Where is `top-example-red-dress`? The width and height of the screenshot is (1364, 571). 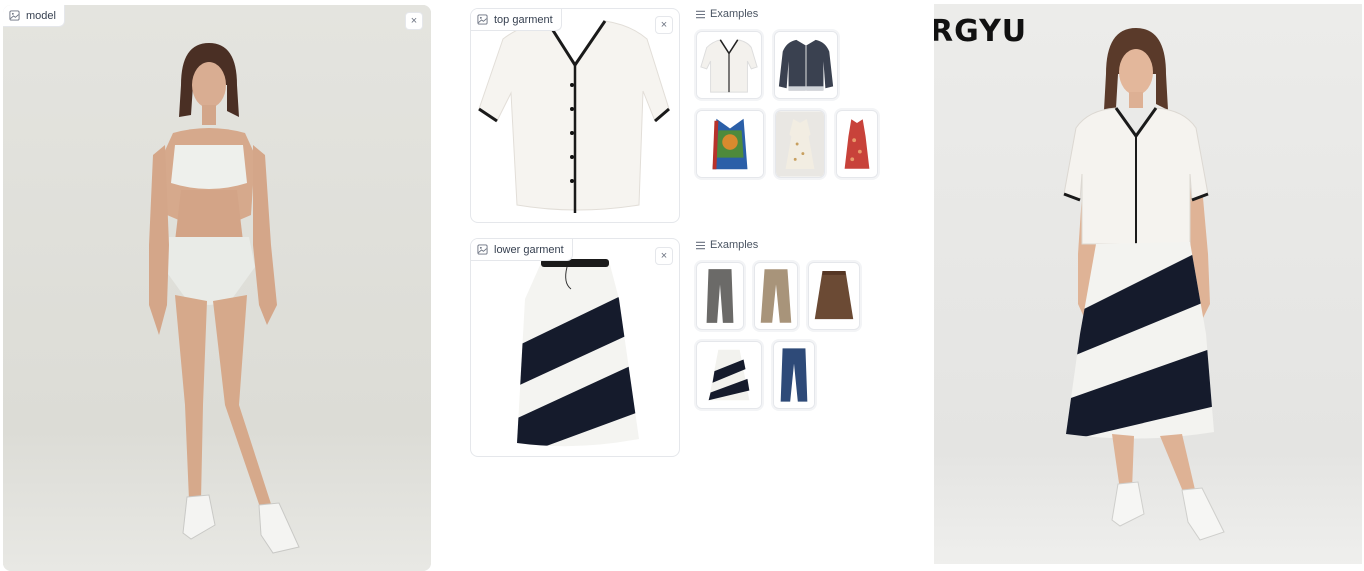 top-example-red-dress is located at coordinates (857, 144).